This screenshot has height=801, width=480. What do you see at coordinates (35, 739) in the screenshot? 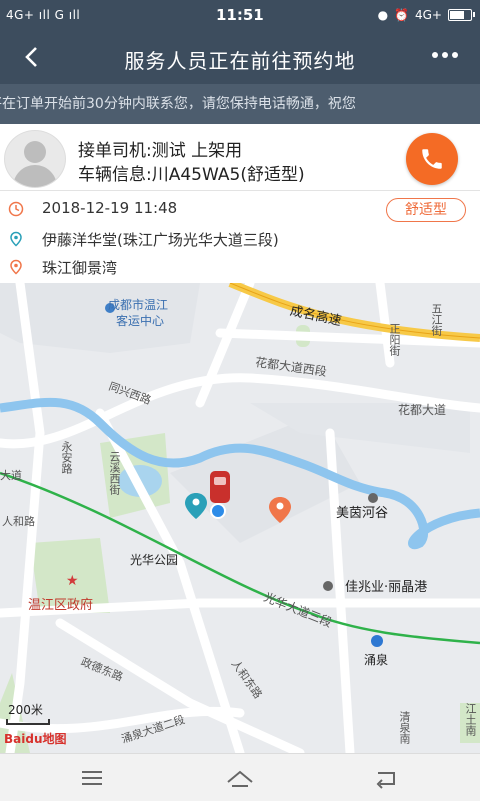
I see `baidu-logo: Baidu地图` at bounding box center [35, 739].